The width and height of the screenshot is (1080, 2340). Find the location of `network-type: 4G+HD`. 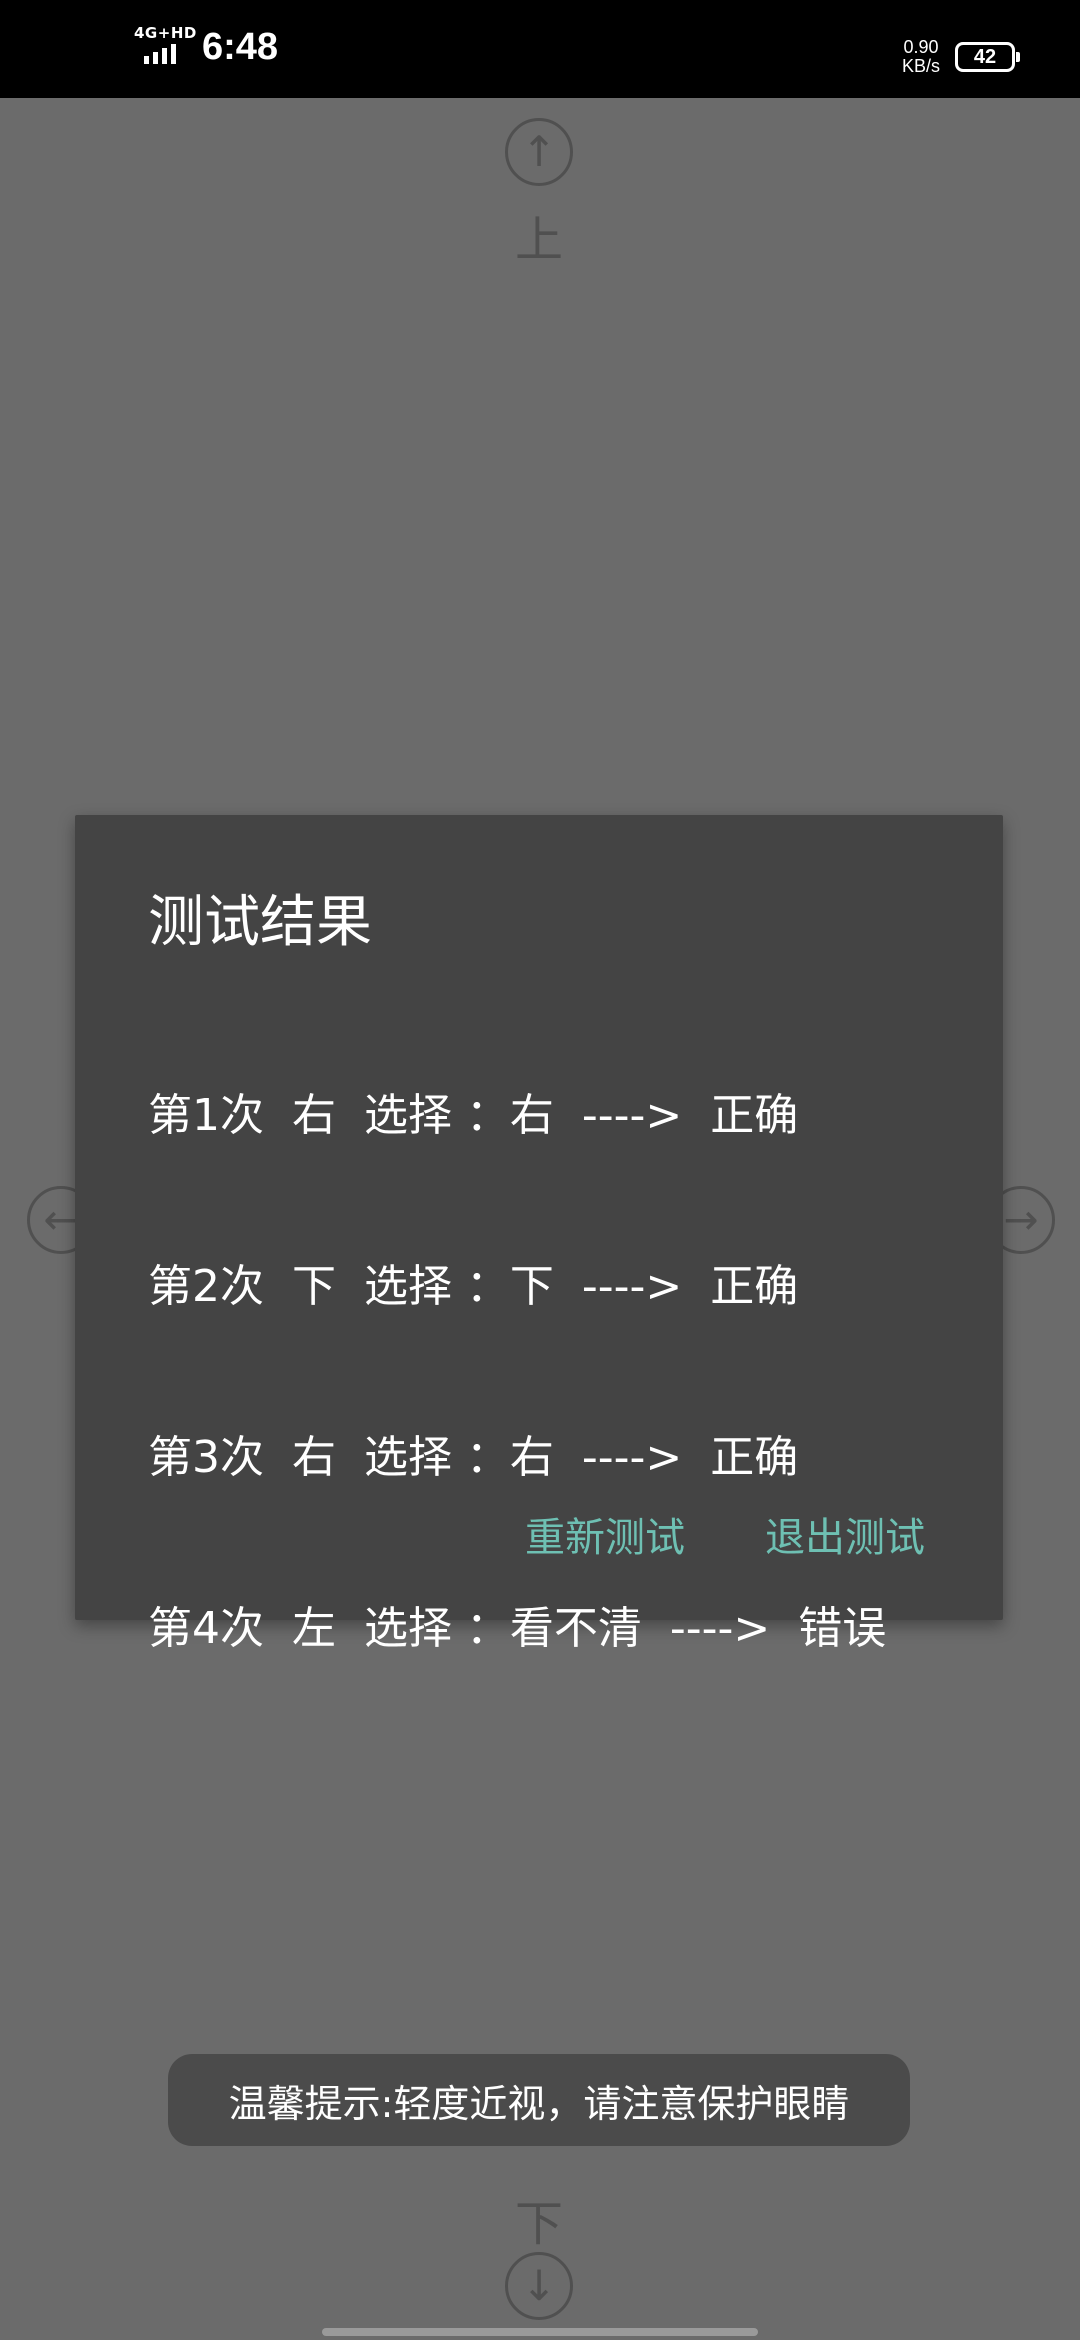

network-type: 4G+HD is located at coordinates (165, 33).